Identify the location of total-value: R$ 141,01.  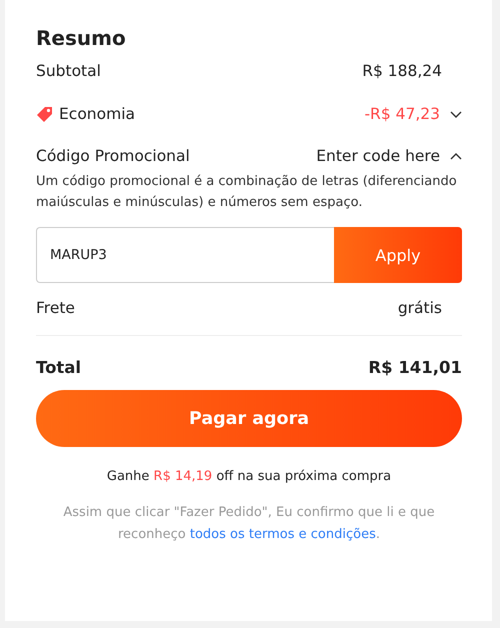
(415, 367).